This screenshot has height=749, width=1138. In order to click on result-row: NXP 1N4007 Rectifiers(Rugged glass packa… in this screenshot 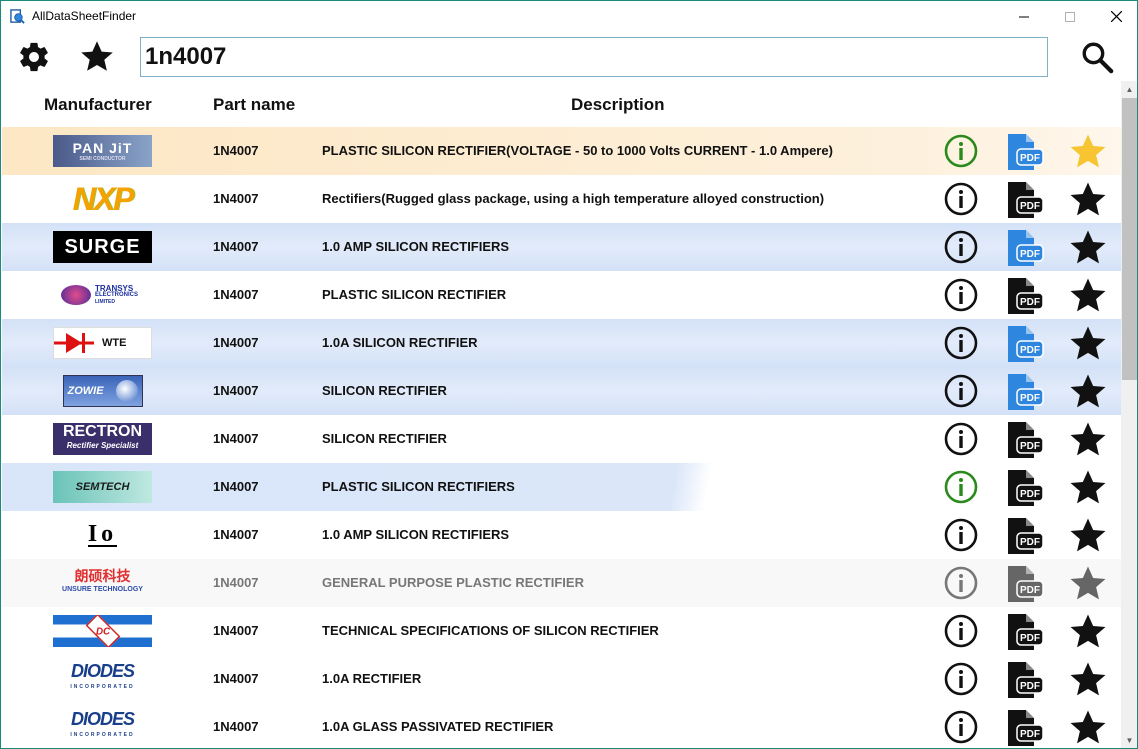, I will do `click(561, 199)`.